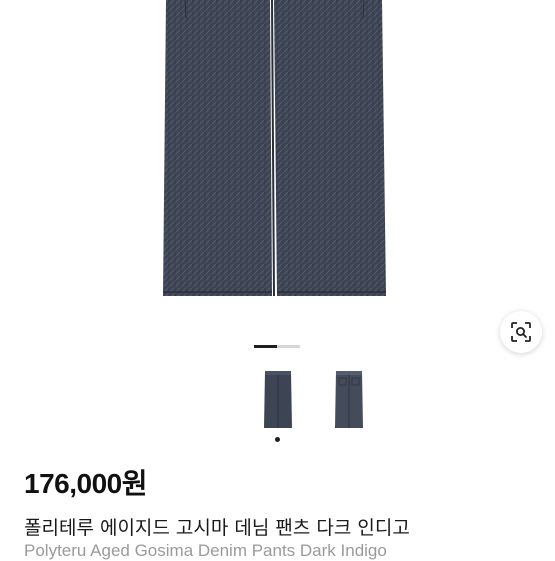 The image size is (555, 561). What do you see at coordinates (217, 148) in the screenshot?
I see `pants-left-leg` at bounding box center [217, 148].